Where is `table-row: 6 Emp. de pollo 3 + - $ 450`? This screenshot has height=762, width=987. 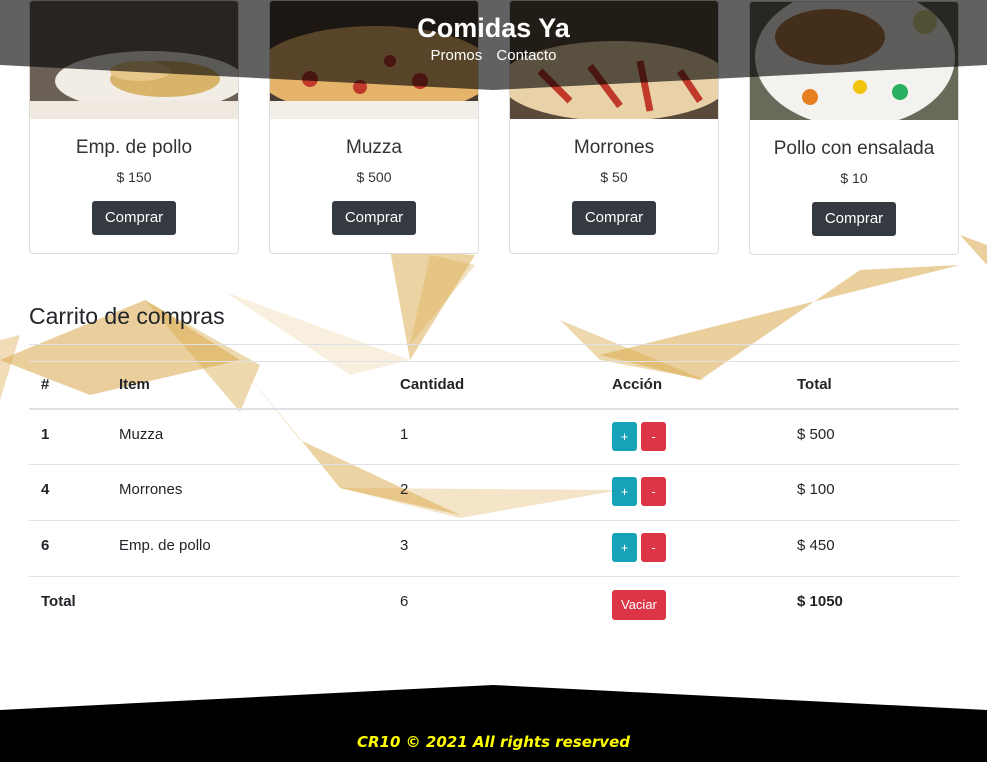 table-row: 6 Emp. de pollo 3 + - $ 450 is located at coordinates (494, 548).